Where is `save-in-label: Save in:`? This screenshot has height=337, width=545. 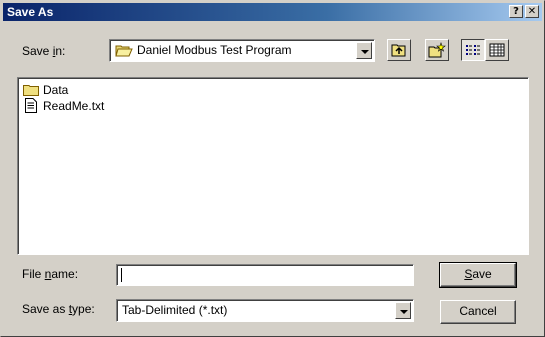
save-in-label: Save in: is located at coordinates (44, 51).